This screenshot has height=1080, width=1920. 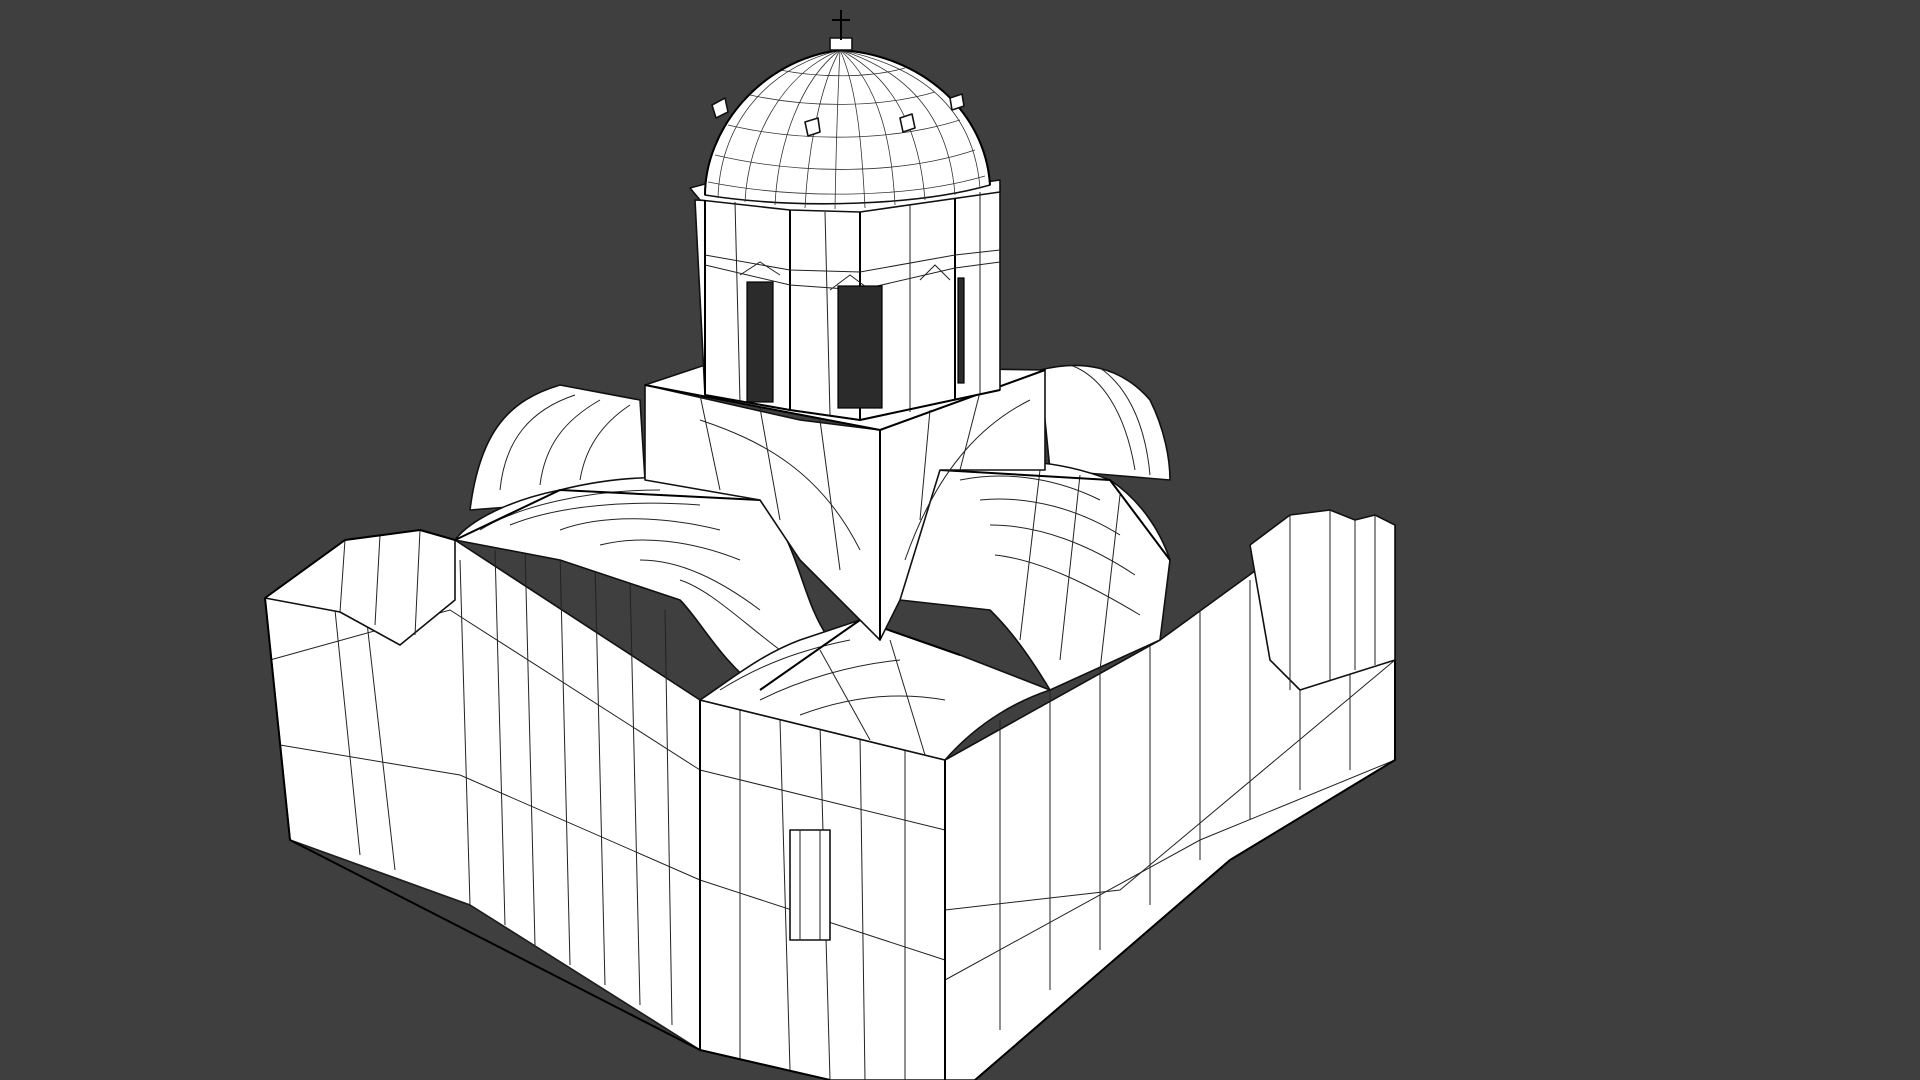 I want to click on drum-window-right, so click(x=961, y=330).